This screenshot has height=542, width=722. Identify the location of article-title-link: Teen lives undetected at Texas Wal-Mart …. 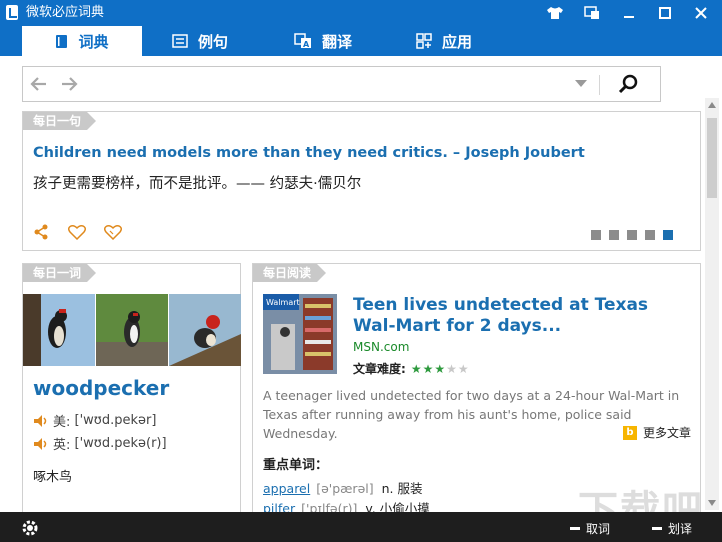
(518, 316).